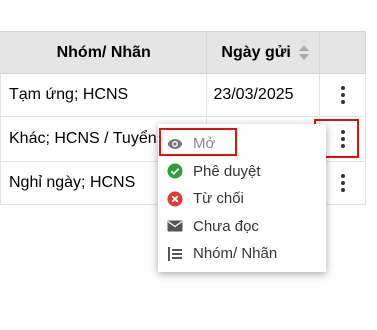  What do you see at coordinates (204, 144) in the screenshot?
I see `menu-item-label: Mở` at bounding box center [204, 144].